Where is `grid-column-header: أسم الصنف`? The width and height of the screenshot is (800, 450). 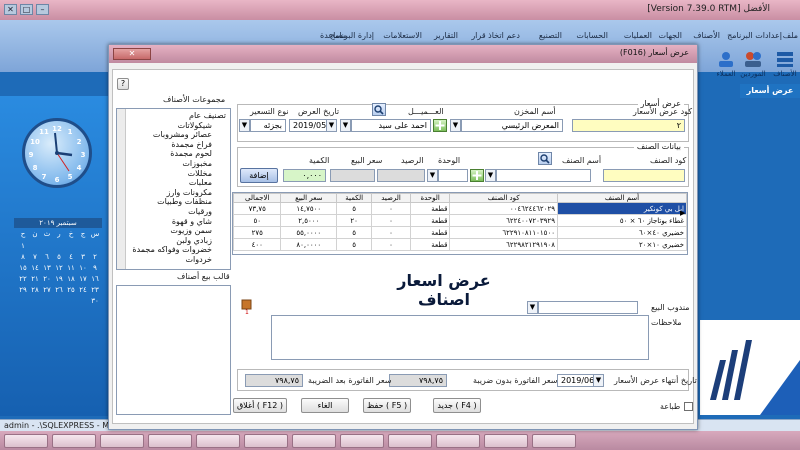 grid-column-header: أسم الصنف is located at coordinates (622, 198).